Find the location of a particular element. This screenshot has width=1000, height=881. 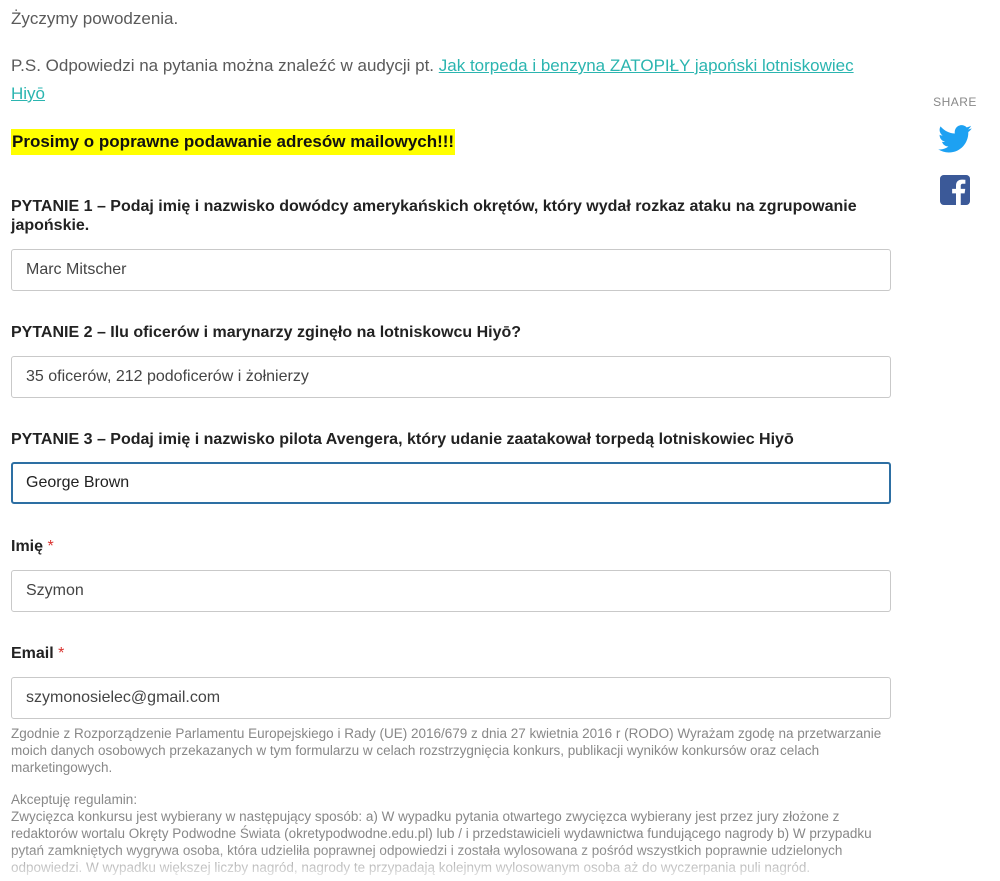

share-panel: SHARE is located at coordinates (955, 150).